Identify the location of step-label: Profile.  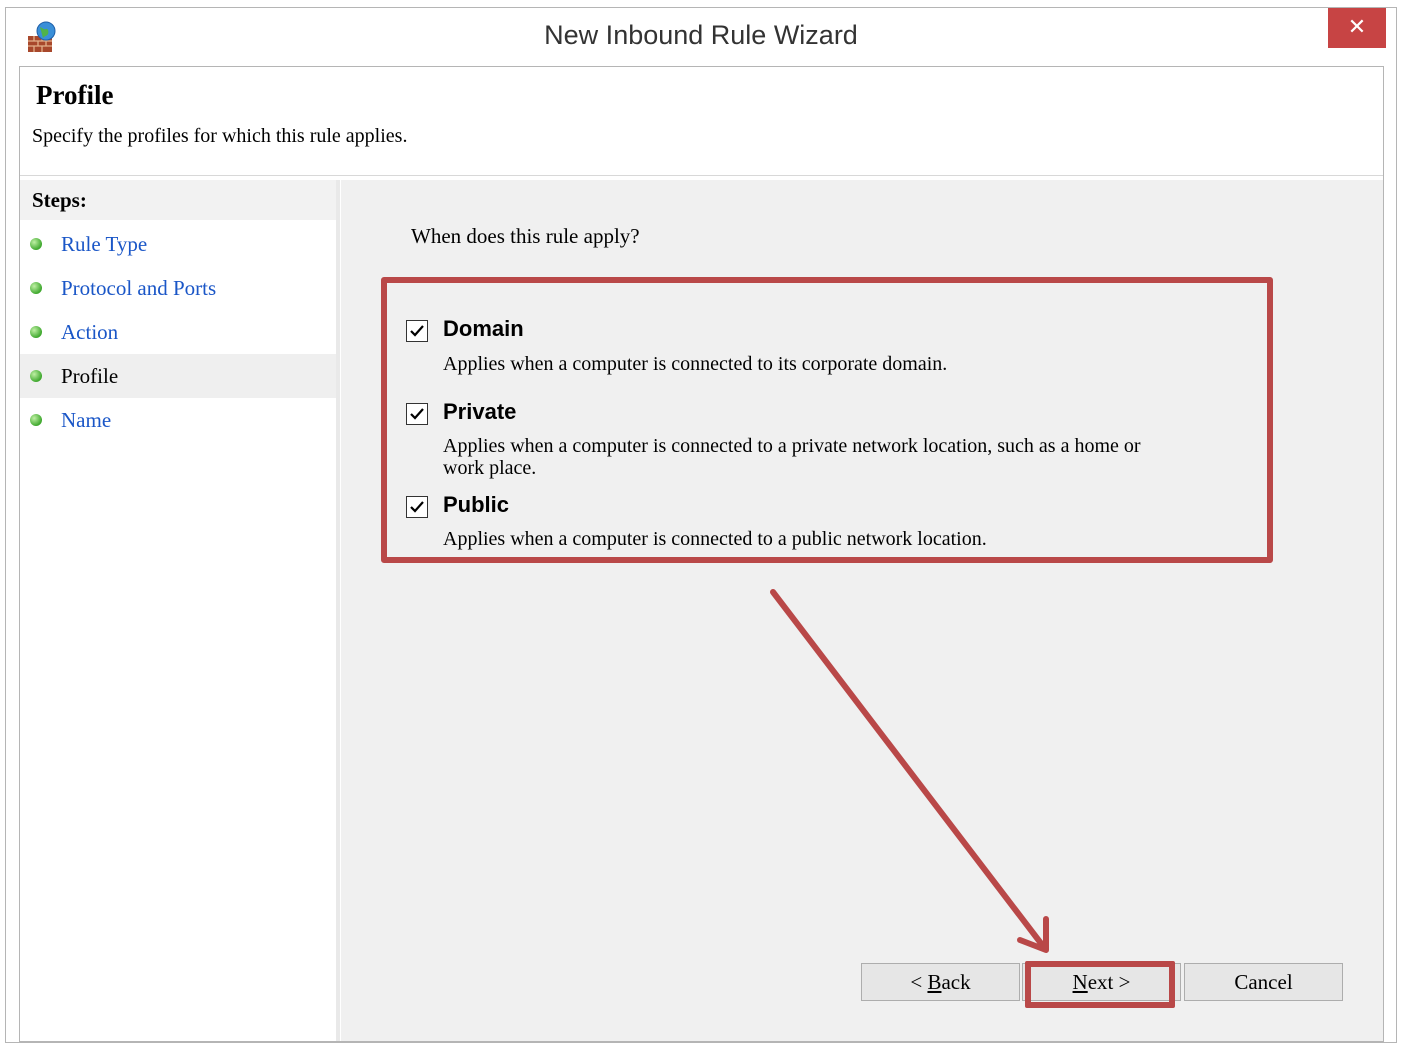
(90, 376).